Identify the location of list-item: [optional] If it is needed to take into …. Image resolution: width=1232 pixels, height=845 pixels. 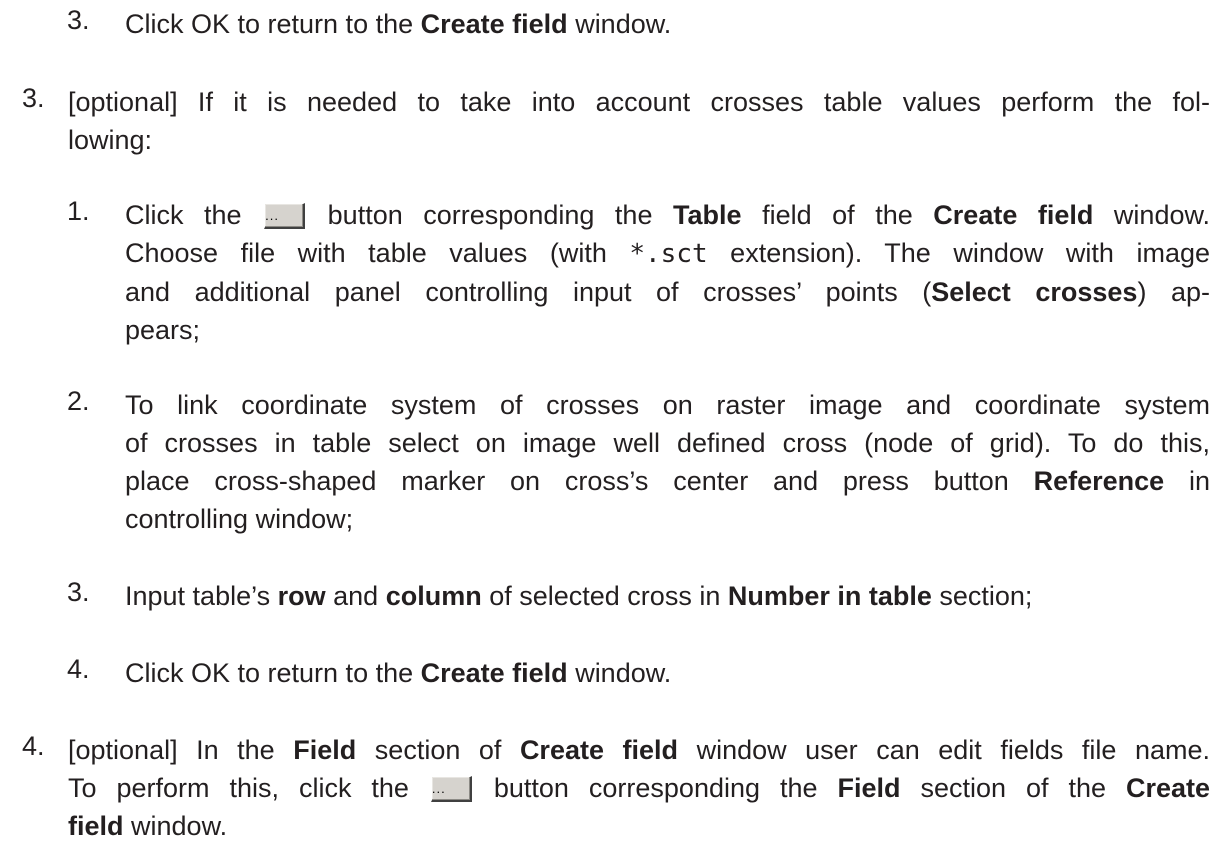
(639, 121).